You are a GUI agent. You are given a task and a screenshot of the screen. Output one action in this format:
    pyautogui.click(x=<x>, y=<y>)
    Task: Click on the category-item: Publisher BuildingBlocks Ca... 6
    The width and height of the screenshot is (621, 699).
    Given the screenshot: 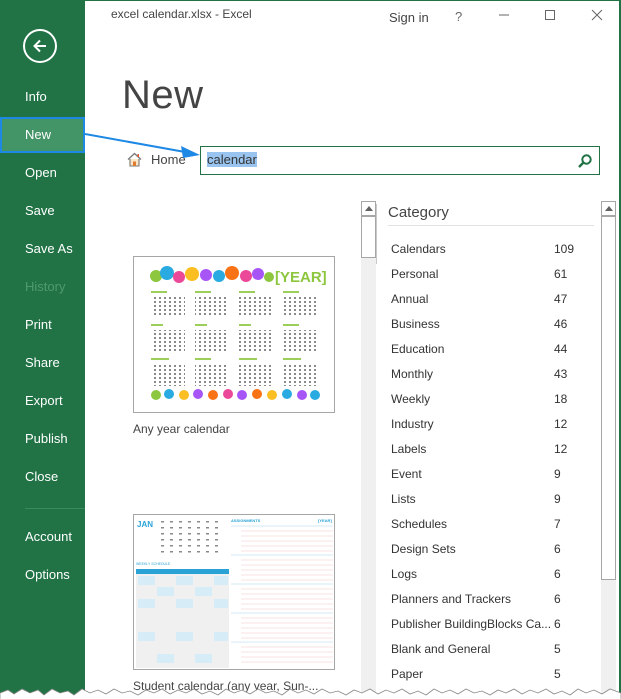 What is the action you would take?
    pyautogui.click(x=491, y=623)
    